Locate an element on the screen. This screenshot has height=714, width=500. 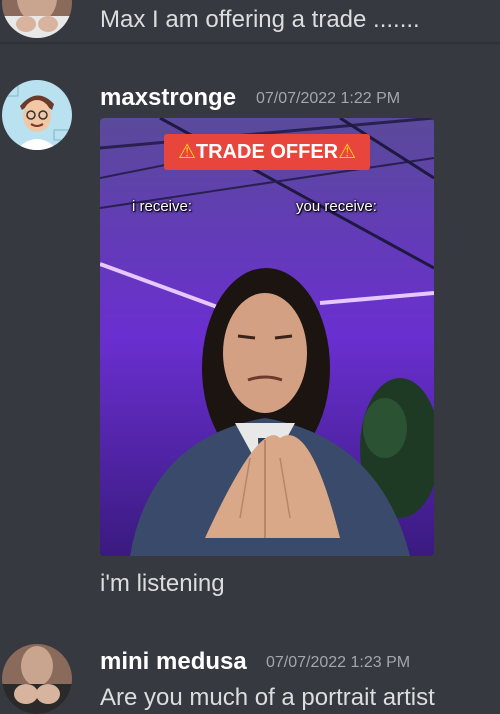
message-text: i'm listening is located at coordinates (162, 583).